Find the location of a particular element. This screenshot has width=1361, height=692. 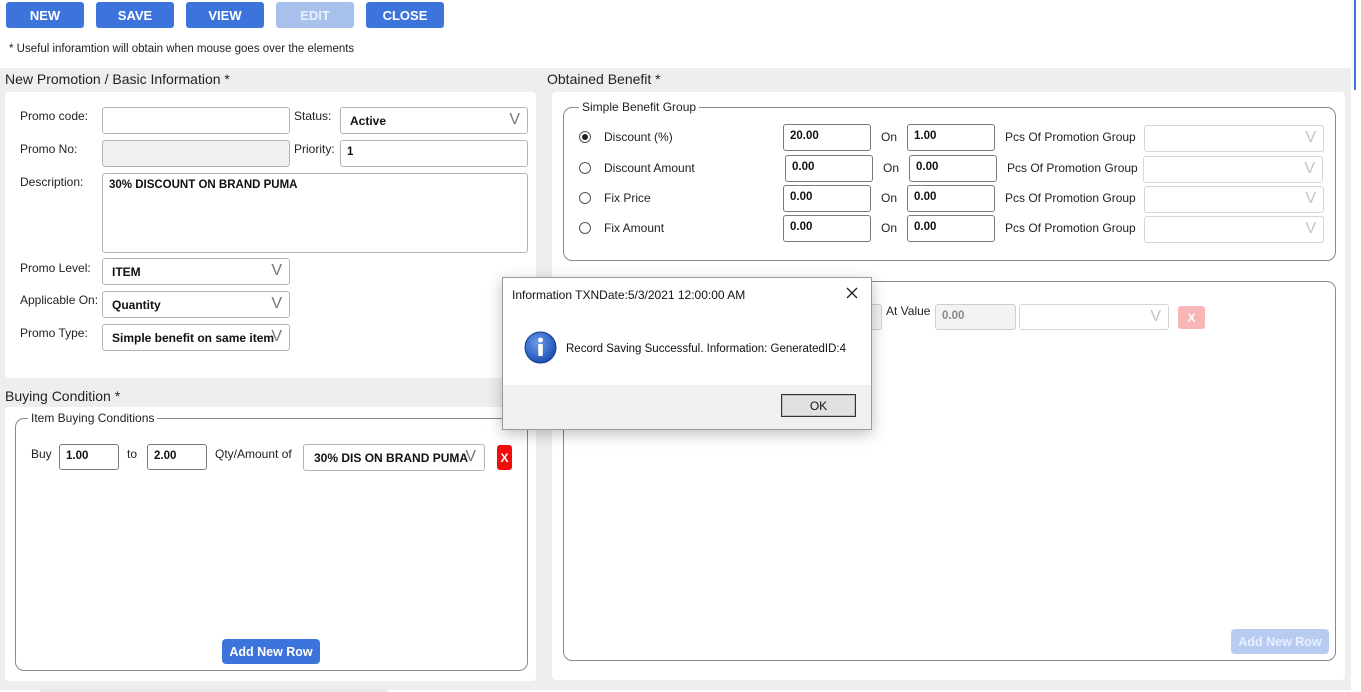

buy-label: Buy is located at coordinates (41, 454).